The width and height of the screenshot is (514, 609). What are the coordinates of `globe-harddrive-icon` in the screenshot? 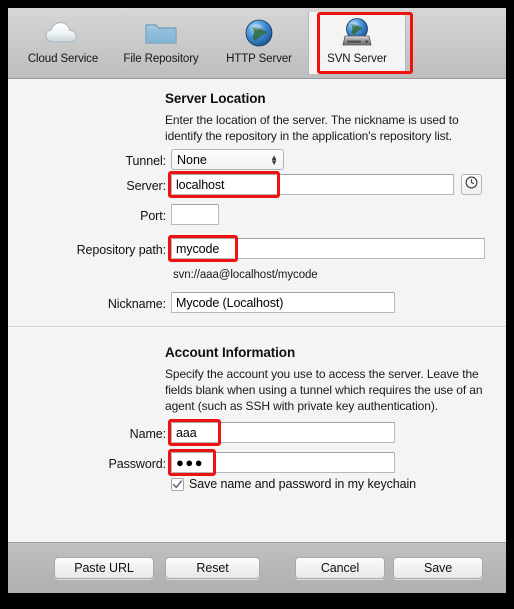 It's located at (357, 33).